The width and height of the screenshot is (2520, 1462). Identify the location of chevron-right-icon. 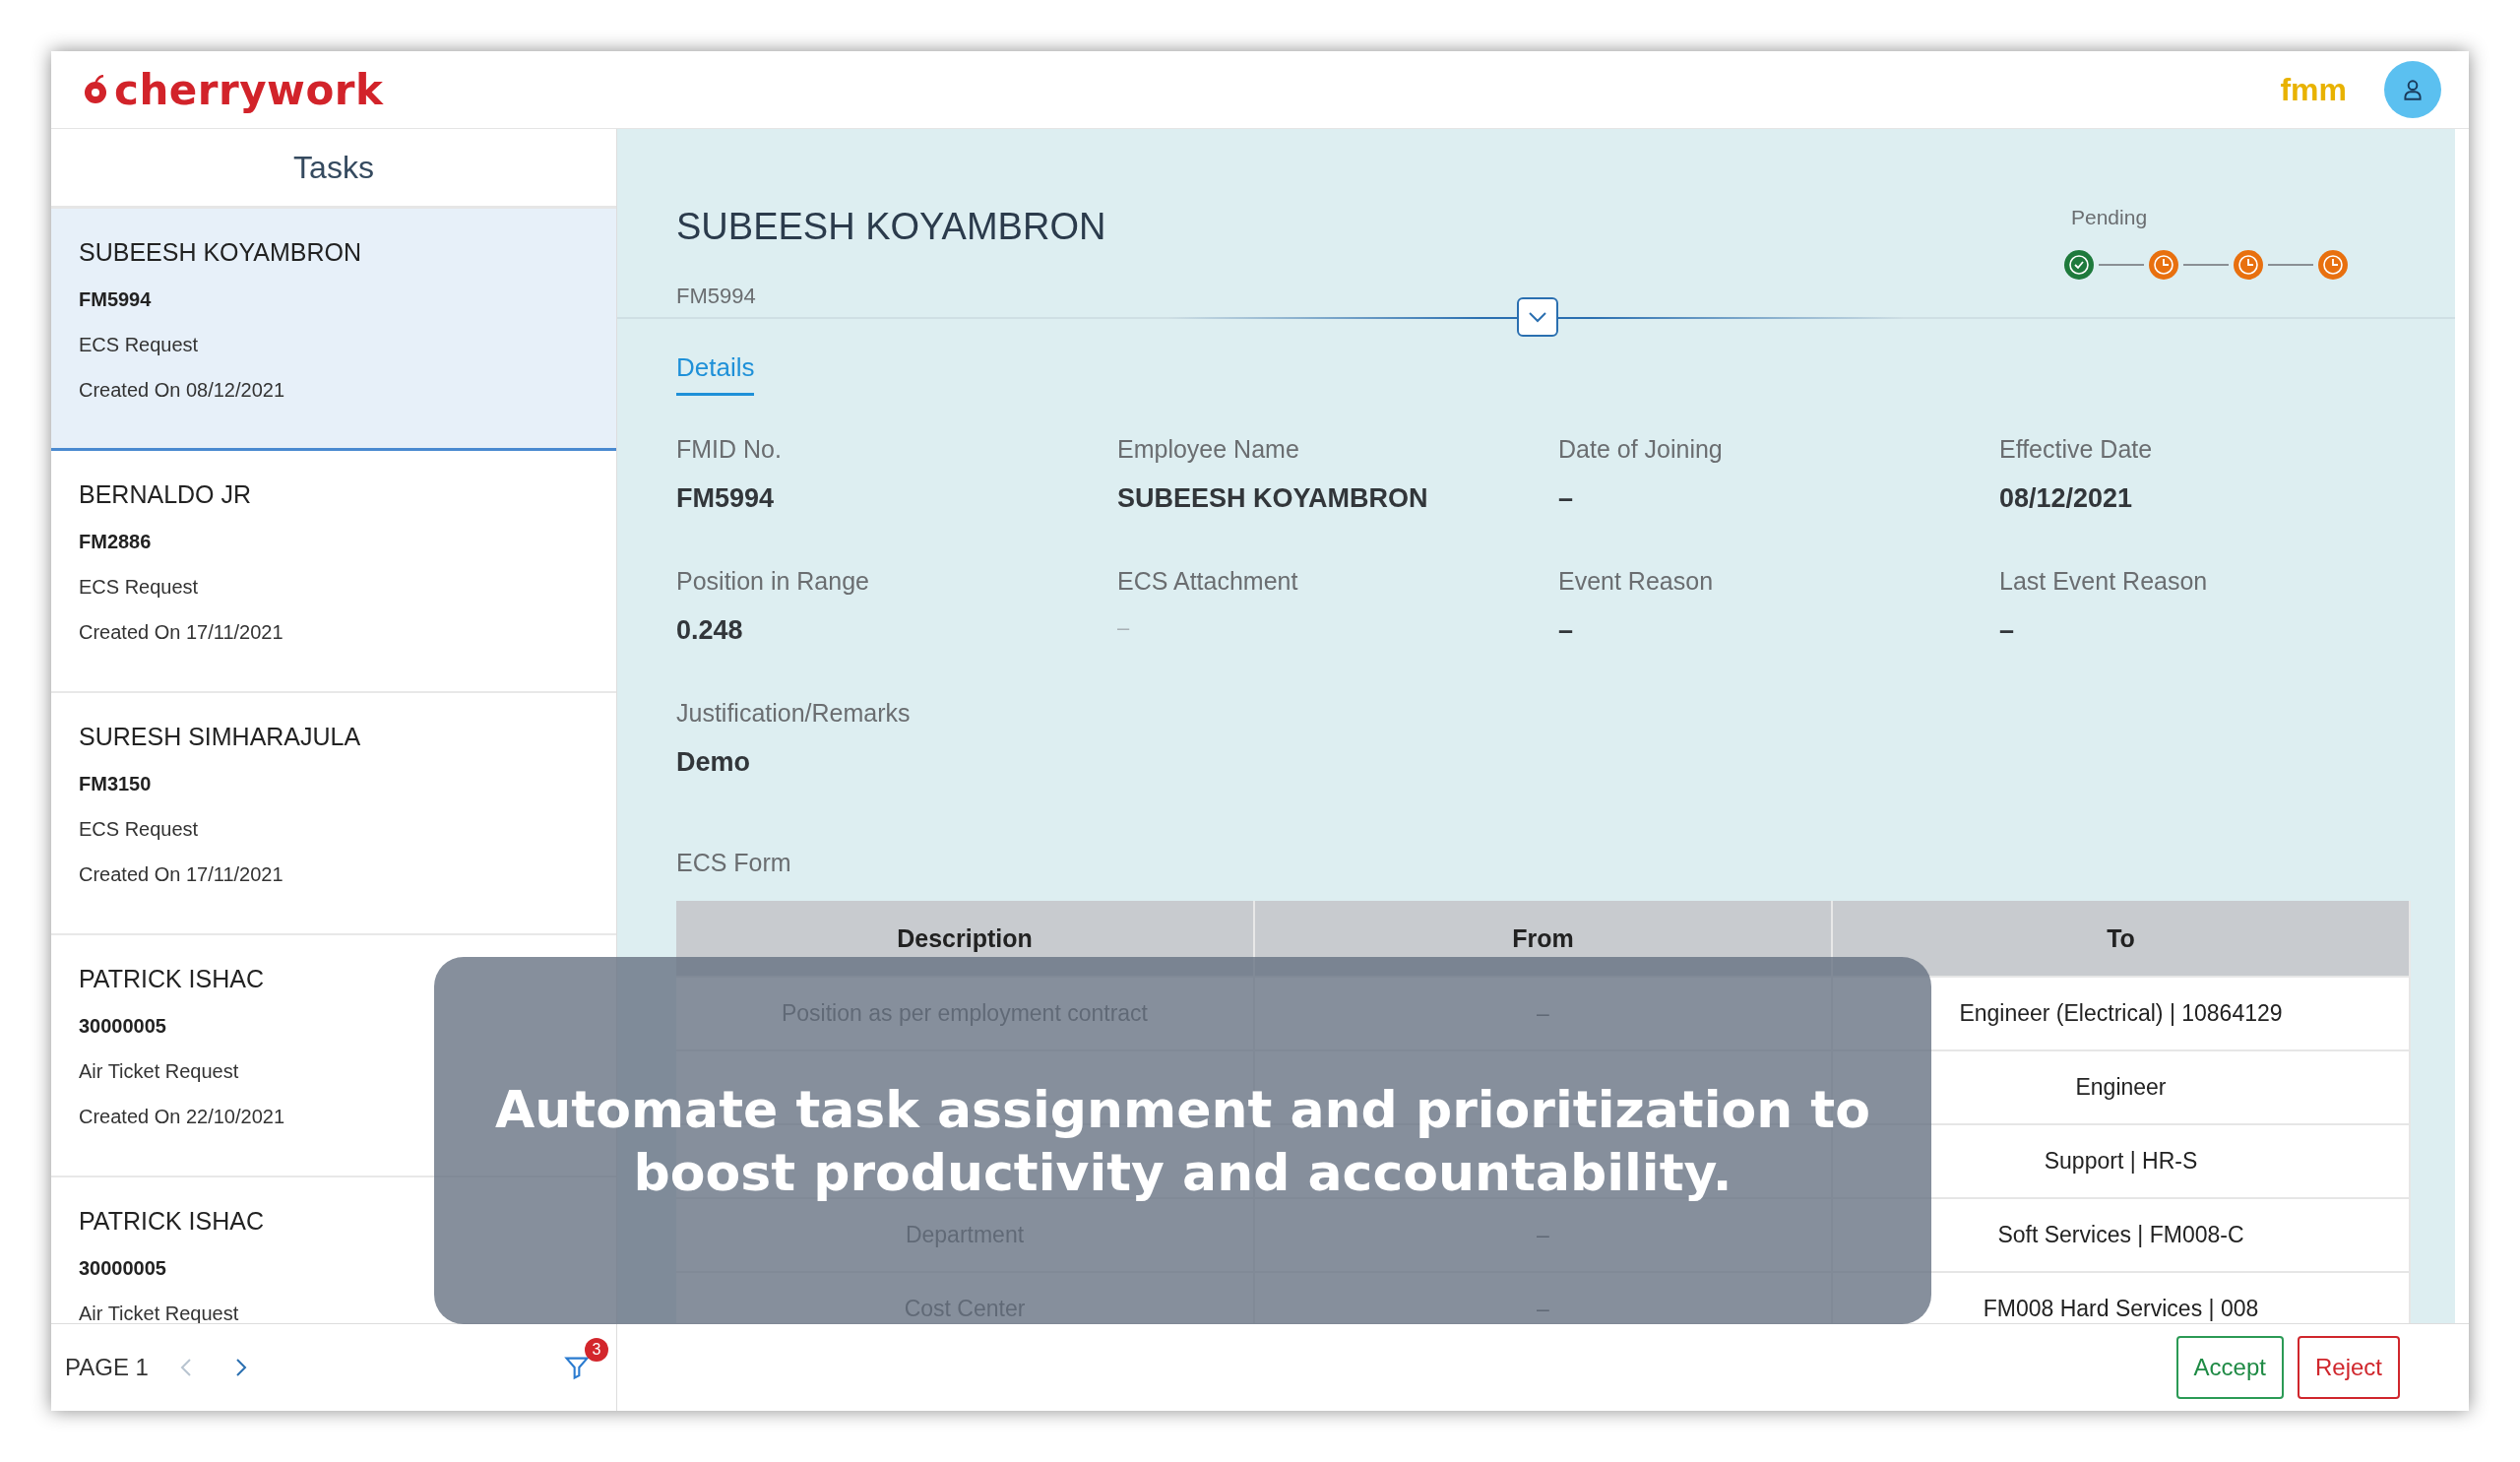
(240, 1367).